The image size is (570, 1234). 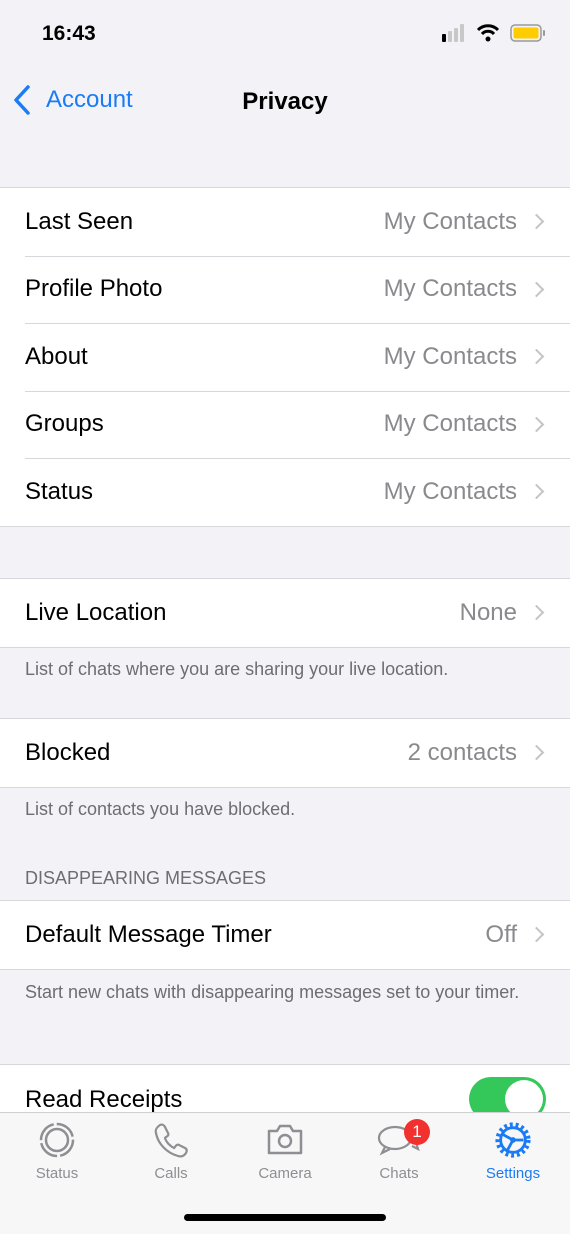 What do you see at coordinates (64, 424) in the screenshot?
I see `row-label: Groups` at bounding box center [64, 424].